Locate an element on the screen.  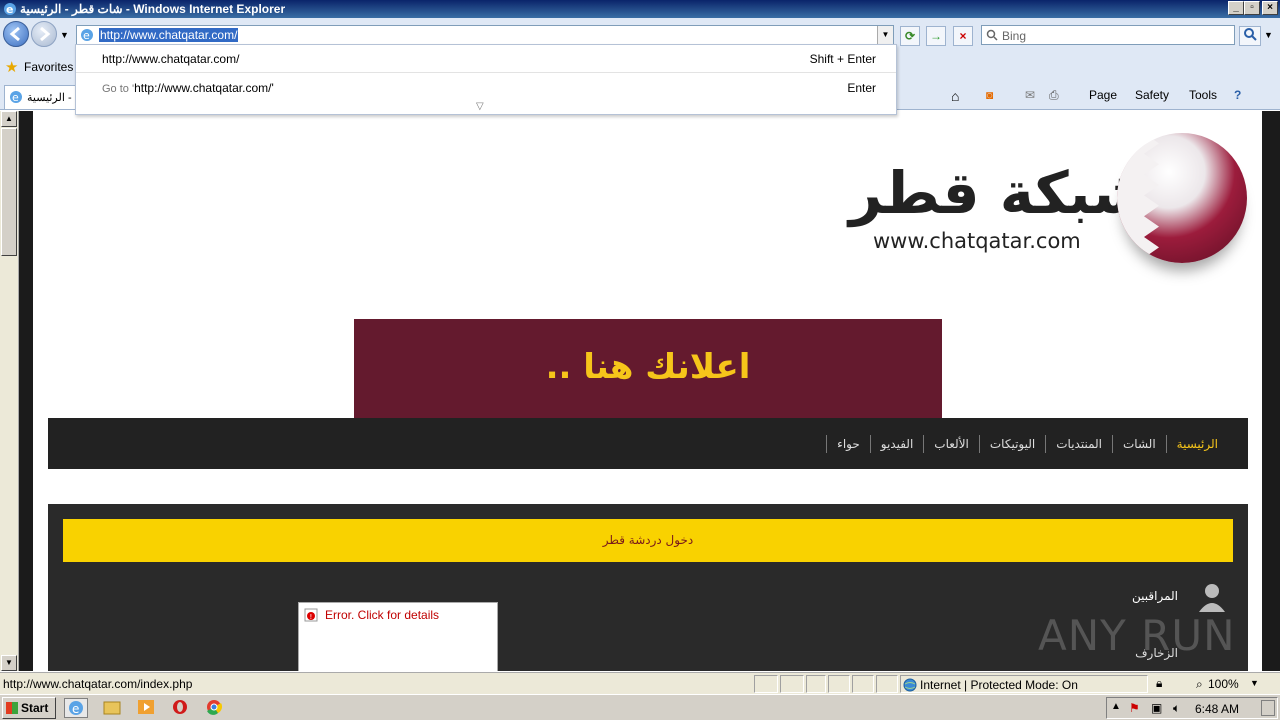
tools-menu: Tools is located at coordinates (1203, 95).